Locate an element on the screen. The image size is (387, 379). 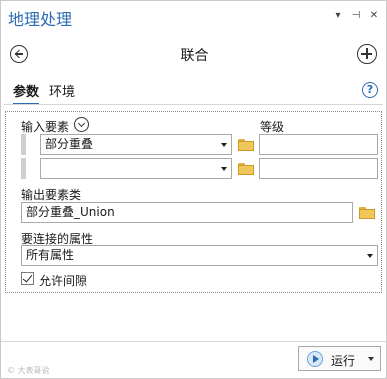
tab-bar: 参数 环境 is located at coordinates (44, 93).